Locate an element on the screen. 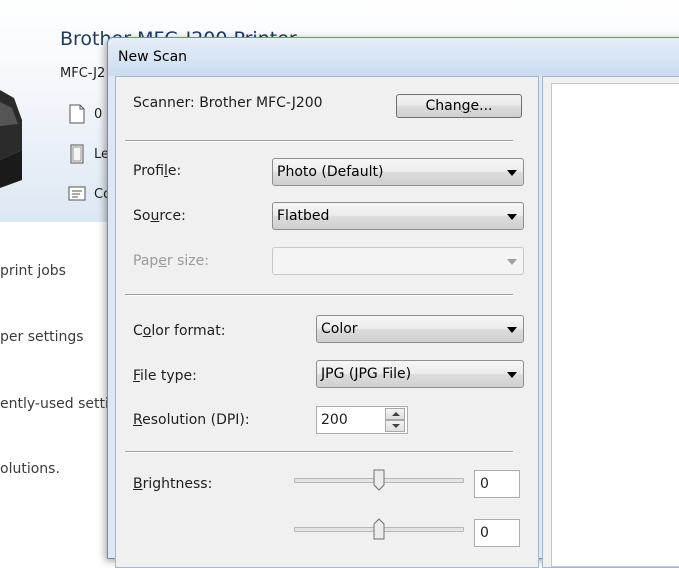 This screenshot has height=568, width=679. spinner-buttons is located at coordinates (395, 420).